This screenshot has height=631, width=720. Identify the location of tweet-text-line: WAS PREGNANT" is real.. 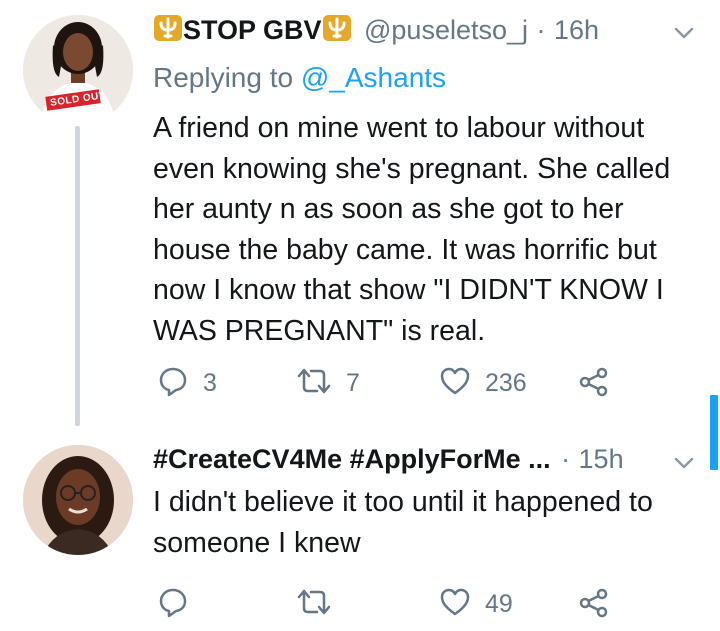
(319, 330).